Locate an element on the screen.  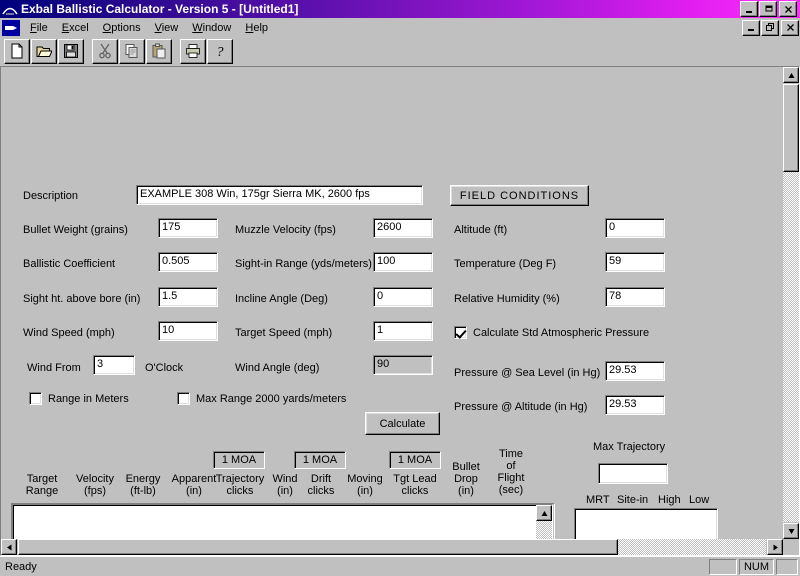
colhdr-line1: Energy is located at coordinates (143, 479).